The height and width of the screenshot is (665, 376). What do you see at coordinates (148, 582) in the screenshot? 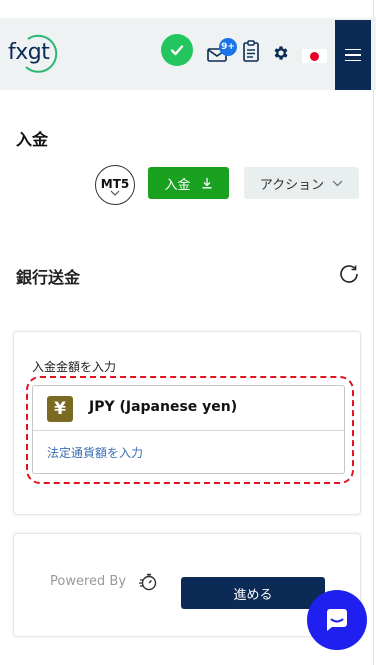
I see `stopwatch-icon` at bounding box center [148, 582].